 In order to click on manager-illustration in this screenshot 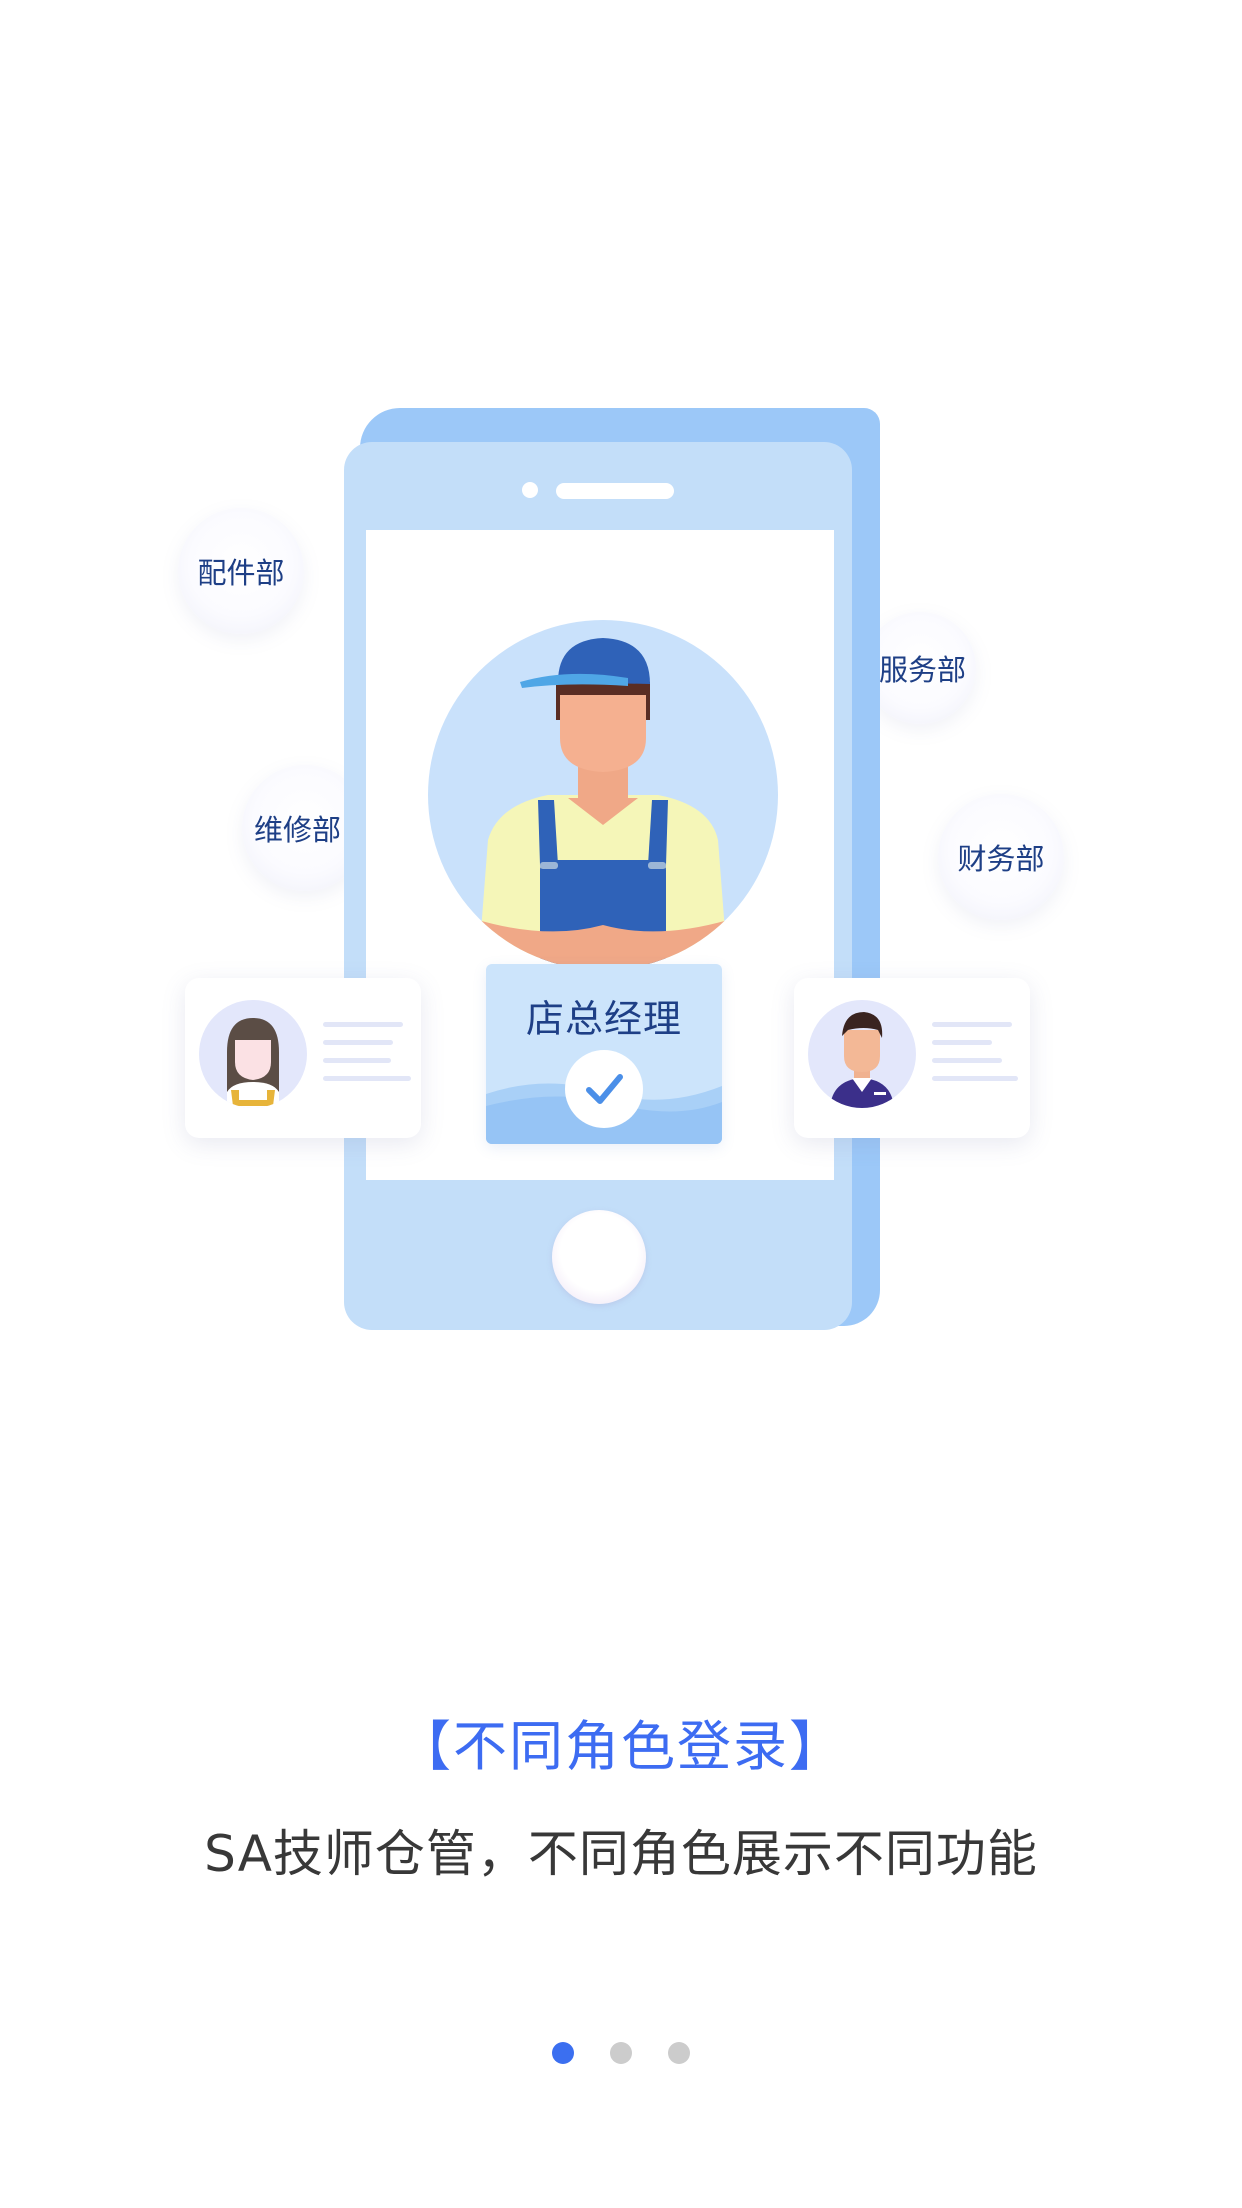, I will do `click(603, 804)`.